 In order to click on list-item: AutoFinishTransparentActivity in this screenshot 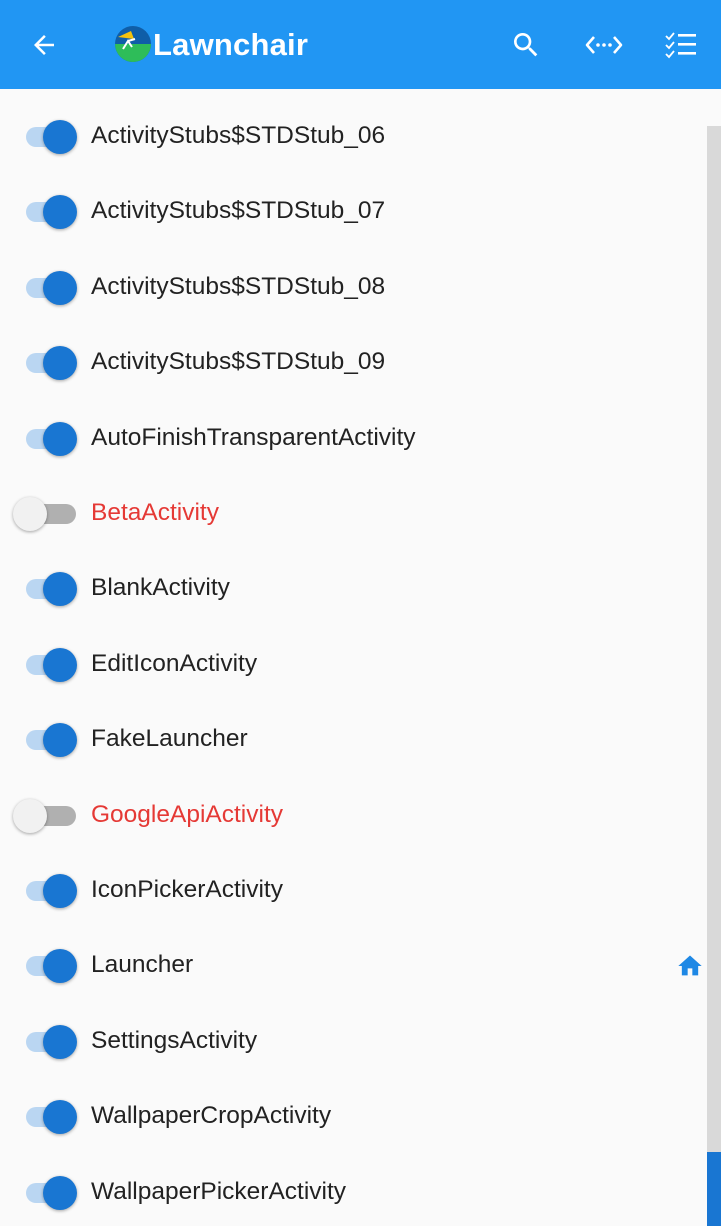, I will do `click(353, 438)`.